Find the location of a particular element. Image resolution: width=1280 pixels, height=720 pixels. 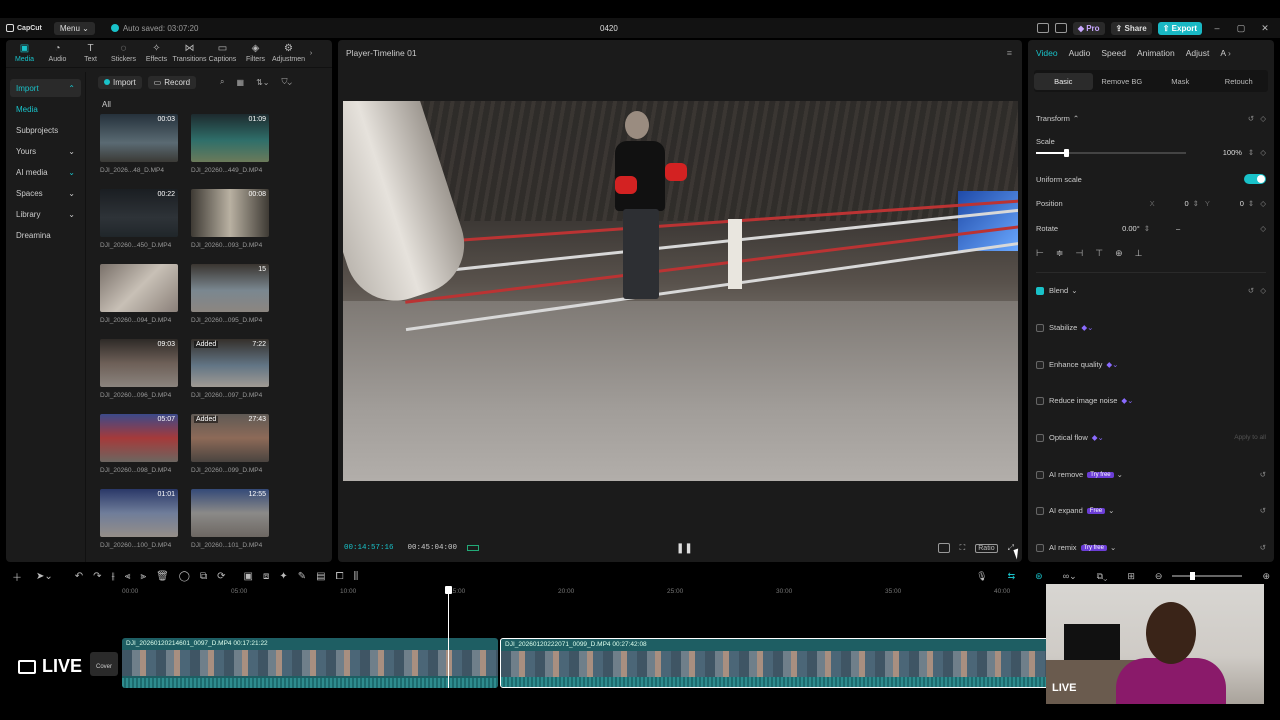

subtab-basic: Basic is located at coordinates (1063, 81).